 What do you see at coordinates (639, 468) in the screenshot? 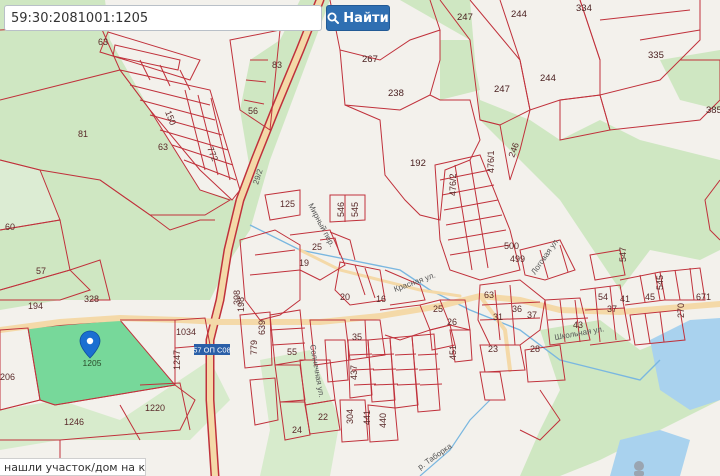
I see `street-view-icon` at bounding box center [639, 468].